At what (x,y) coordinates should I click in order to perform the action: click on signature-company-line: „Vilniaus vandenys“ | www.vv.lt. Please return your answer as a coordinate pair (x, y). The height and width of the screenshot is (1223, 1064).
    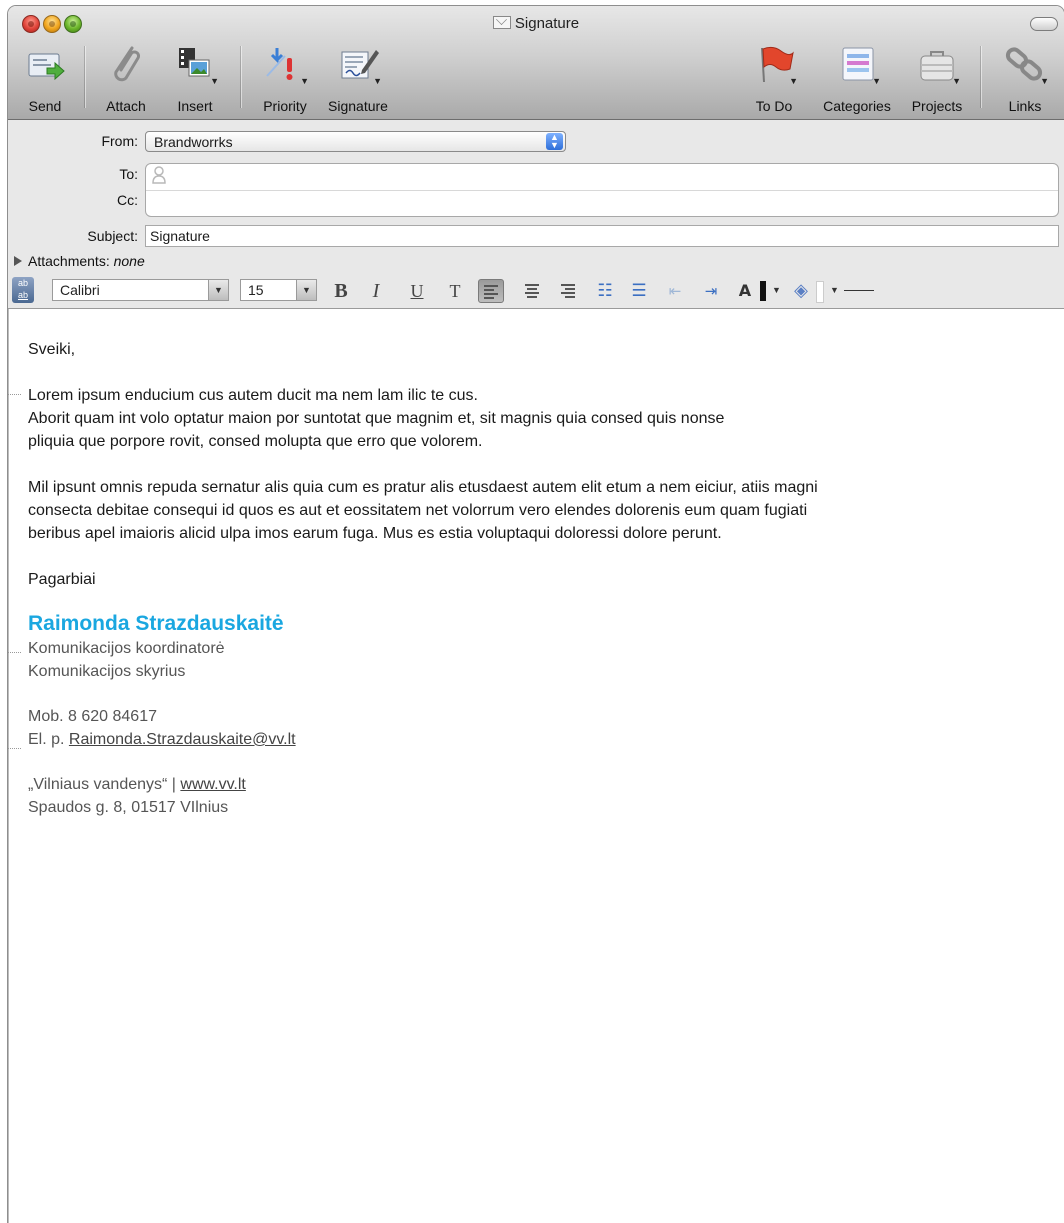
    Looking at the image, I should click on (137, 784).